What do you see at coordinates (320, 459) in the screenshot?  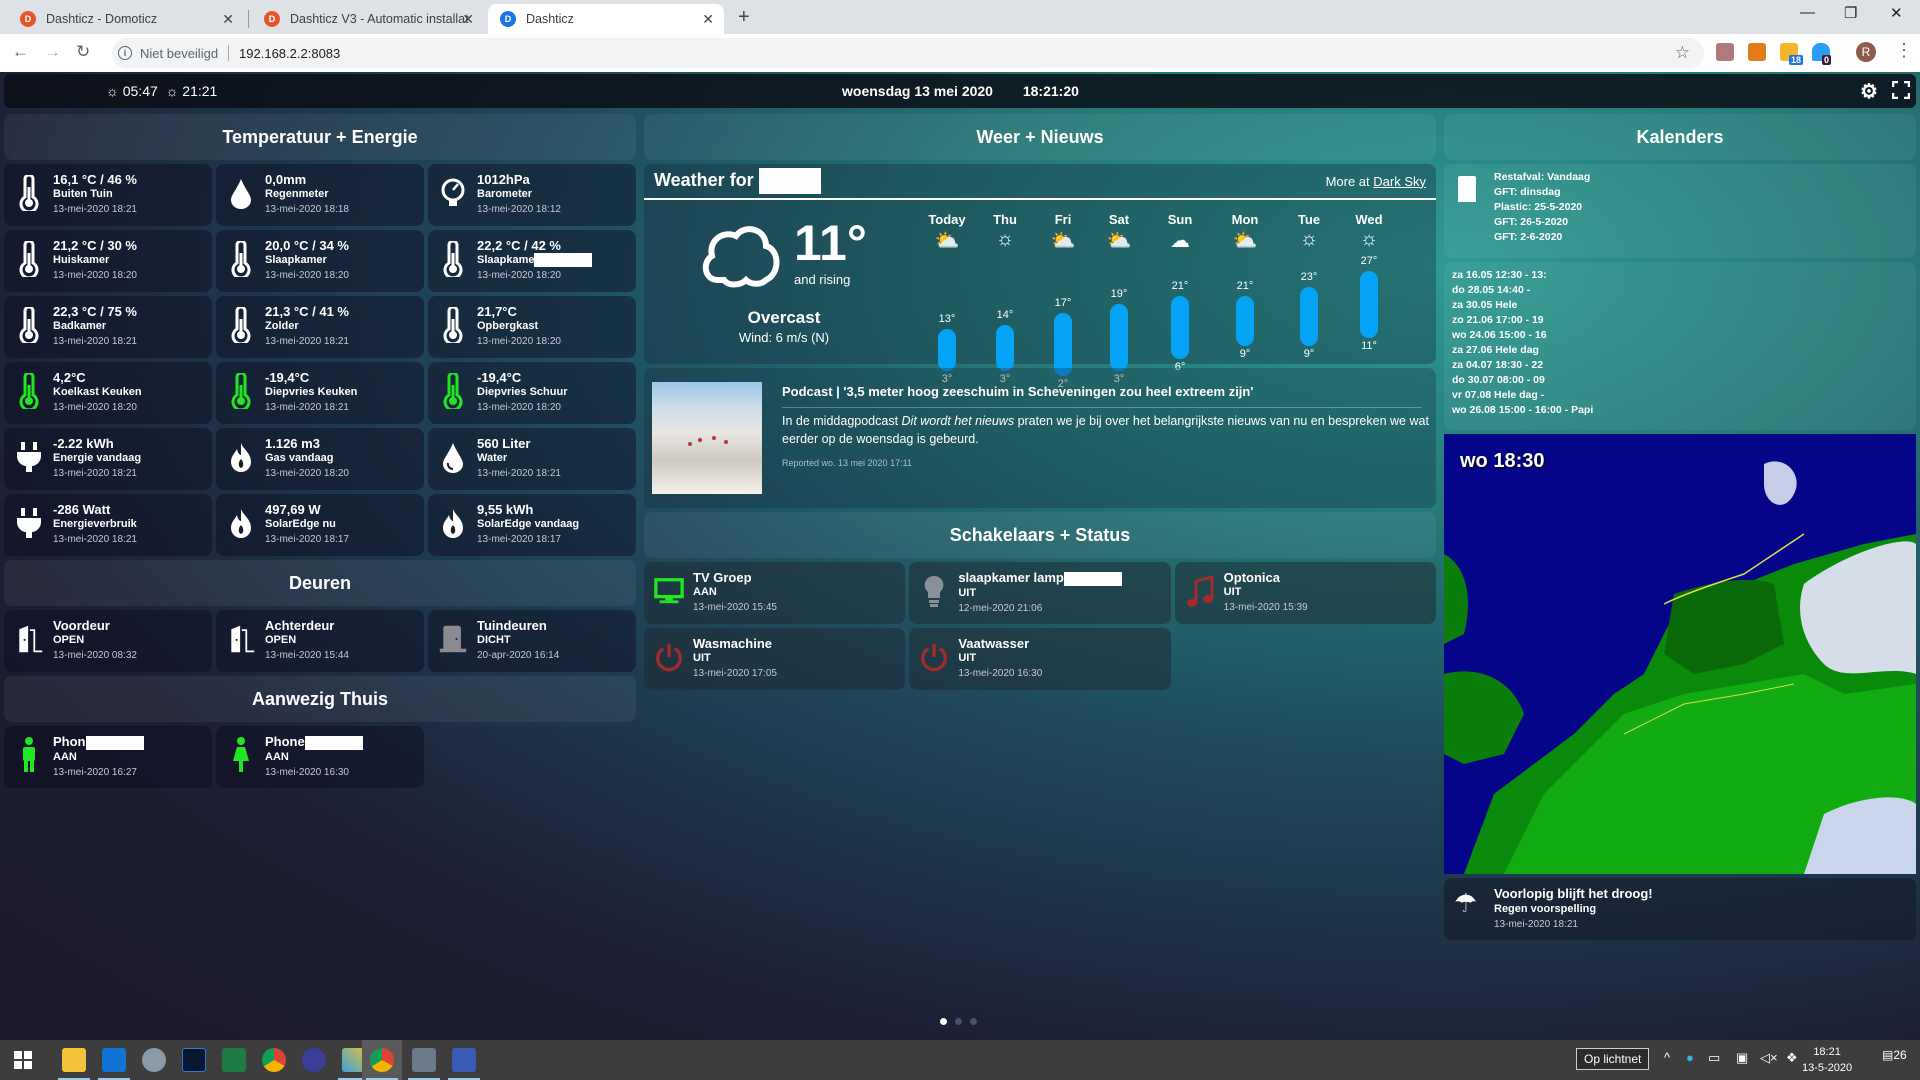 I see `device-tile: 1.126 m3 Gas vandaag 13-mei-2020 18:20` at bounding box center [320, 459].